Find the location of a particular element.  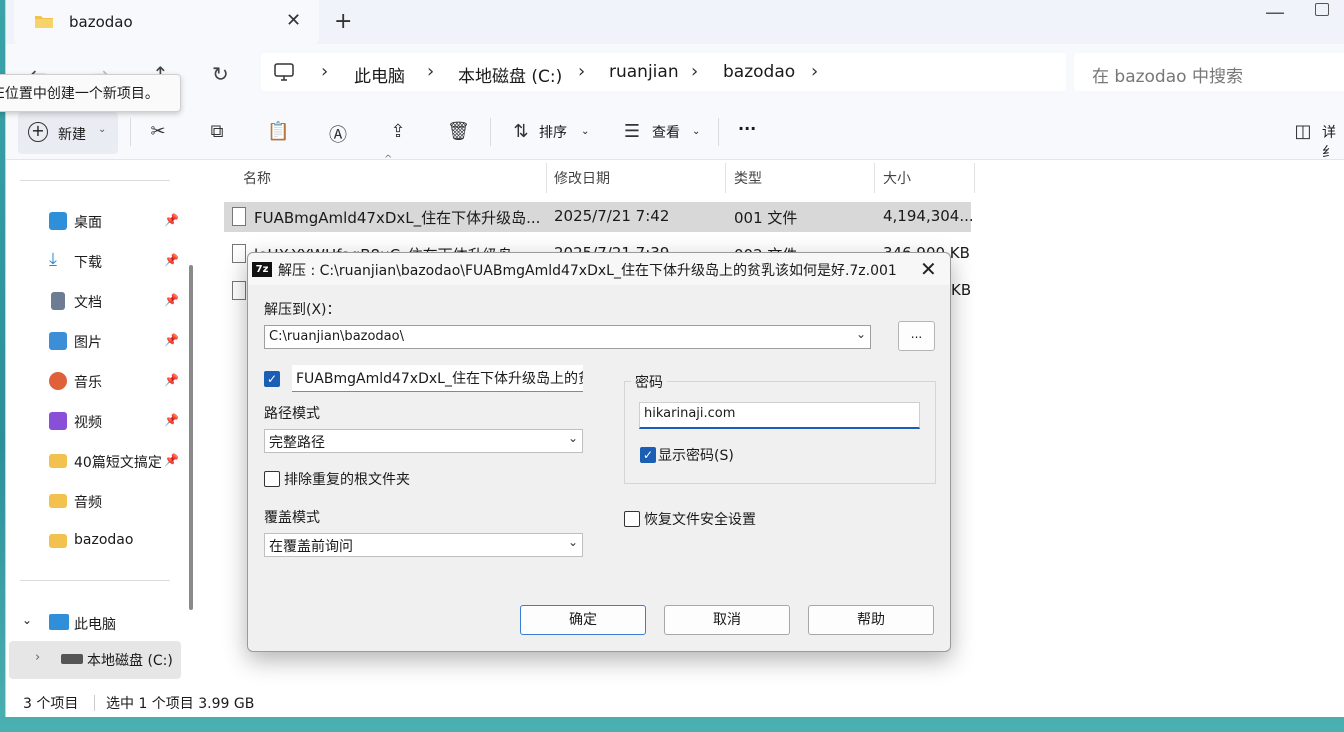

maximize-icon is located at coordinates (1322, 9).